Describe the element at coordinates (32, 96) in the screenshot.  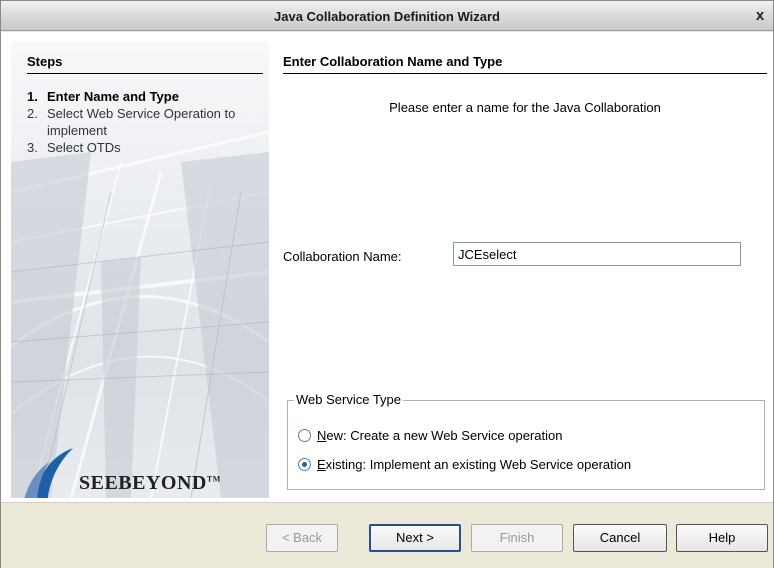
I see `step-number: 1.` at that location.